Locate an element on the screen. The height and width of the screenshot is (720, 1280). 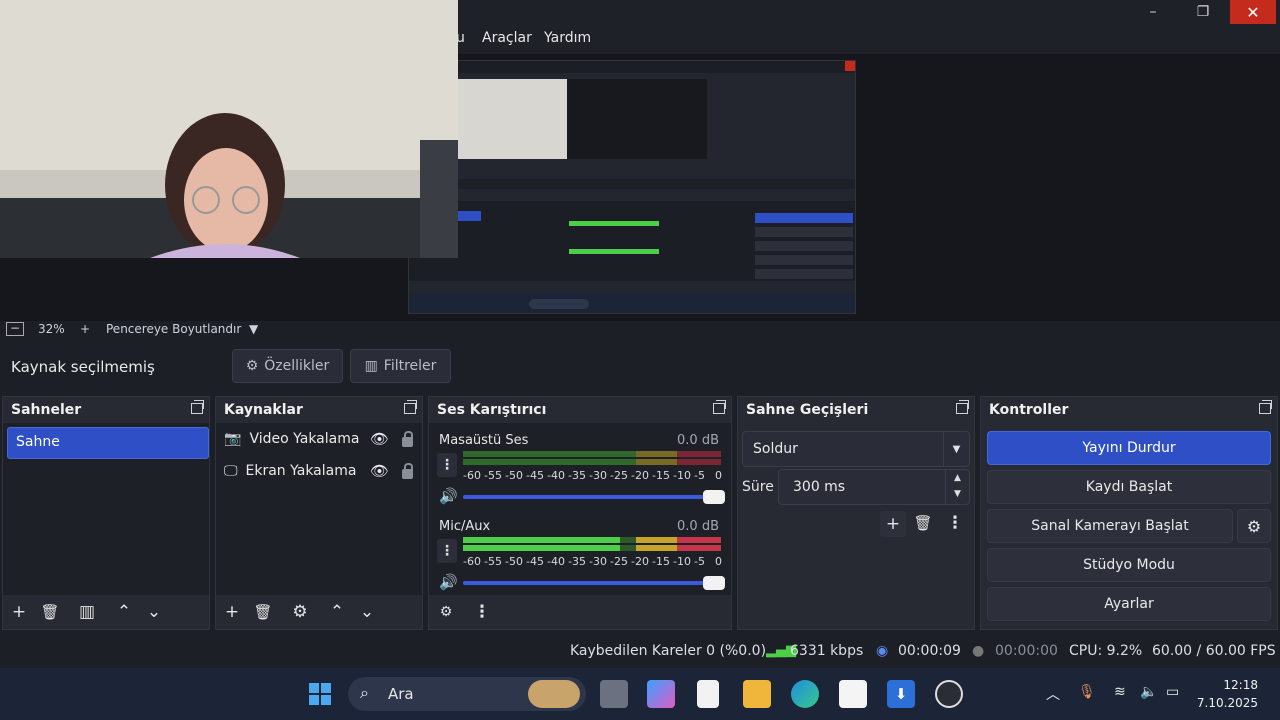
add-source-icon: + is located at coordinates (232, 612).